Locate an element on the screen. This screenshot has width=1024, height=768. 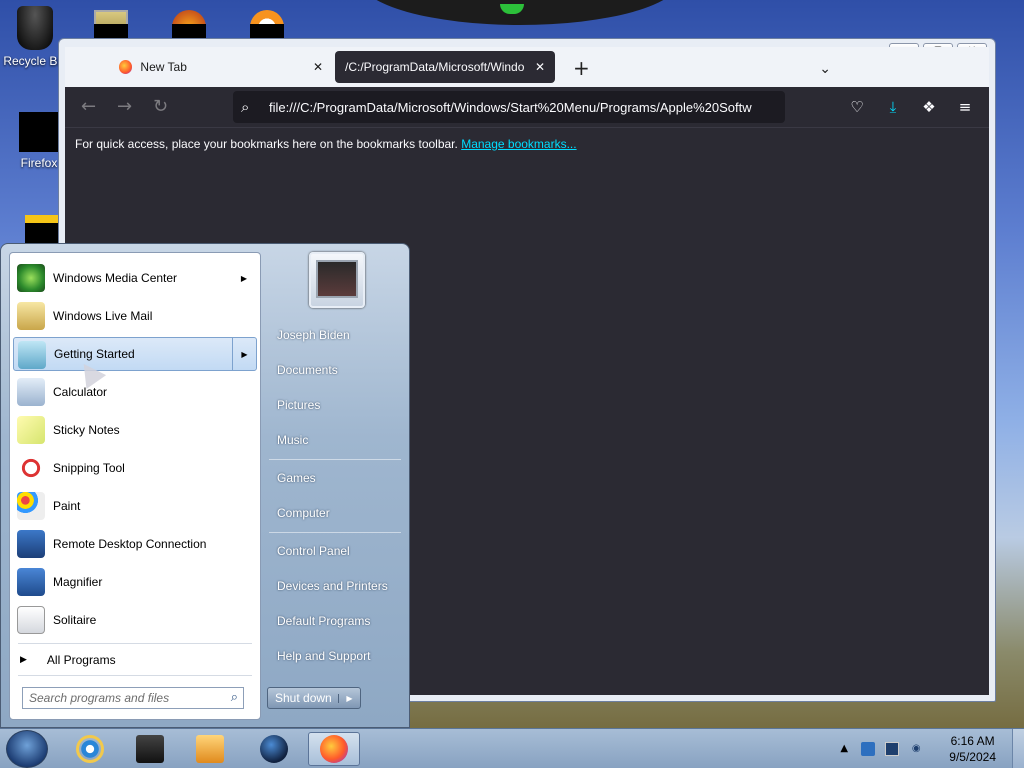
taskbar-globe-app is located at coordinates (274, 749).